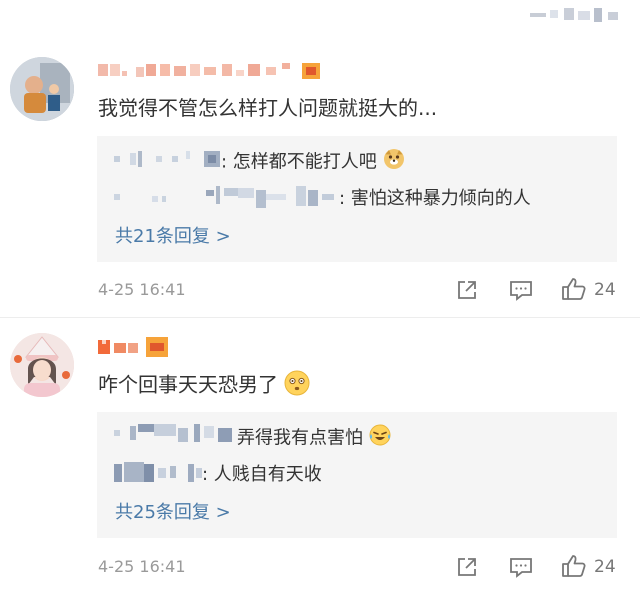  What do you see at coordinates (575, 15) in the screenshot?
I see `blurred-header` at bounding box center [575, 15].